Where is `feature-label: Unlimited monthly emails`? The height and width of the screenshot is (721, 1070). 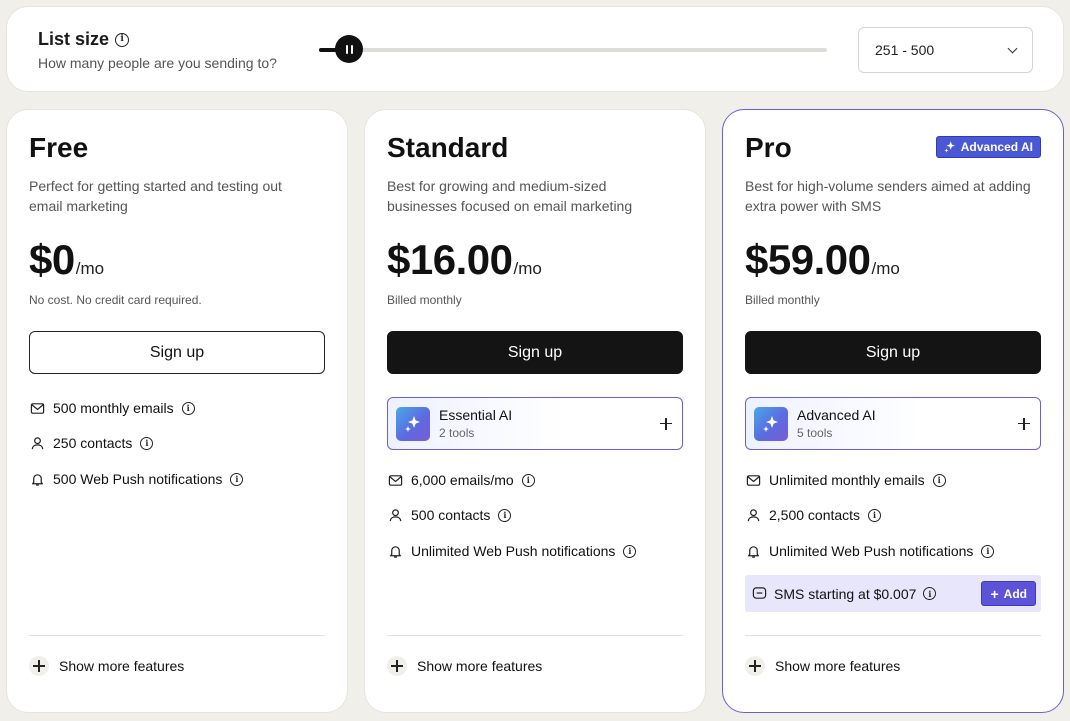
feature-label: Unlimited monthly emails is located at coordinates (847, 480).